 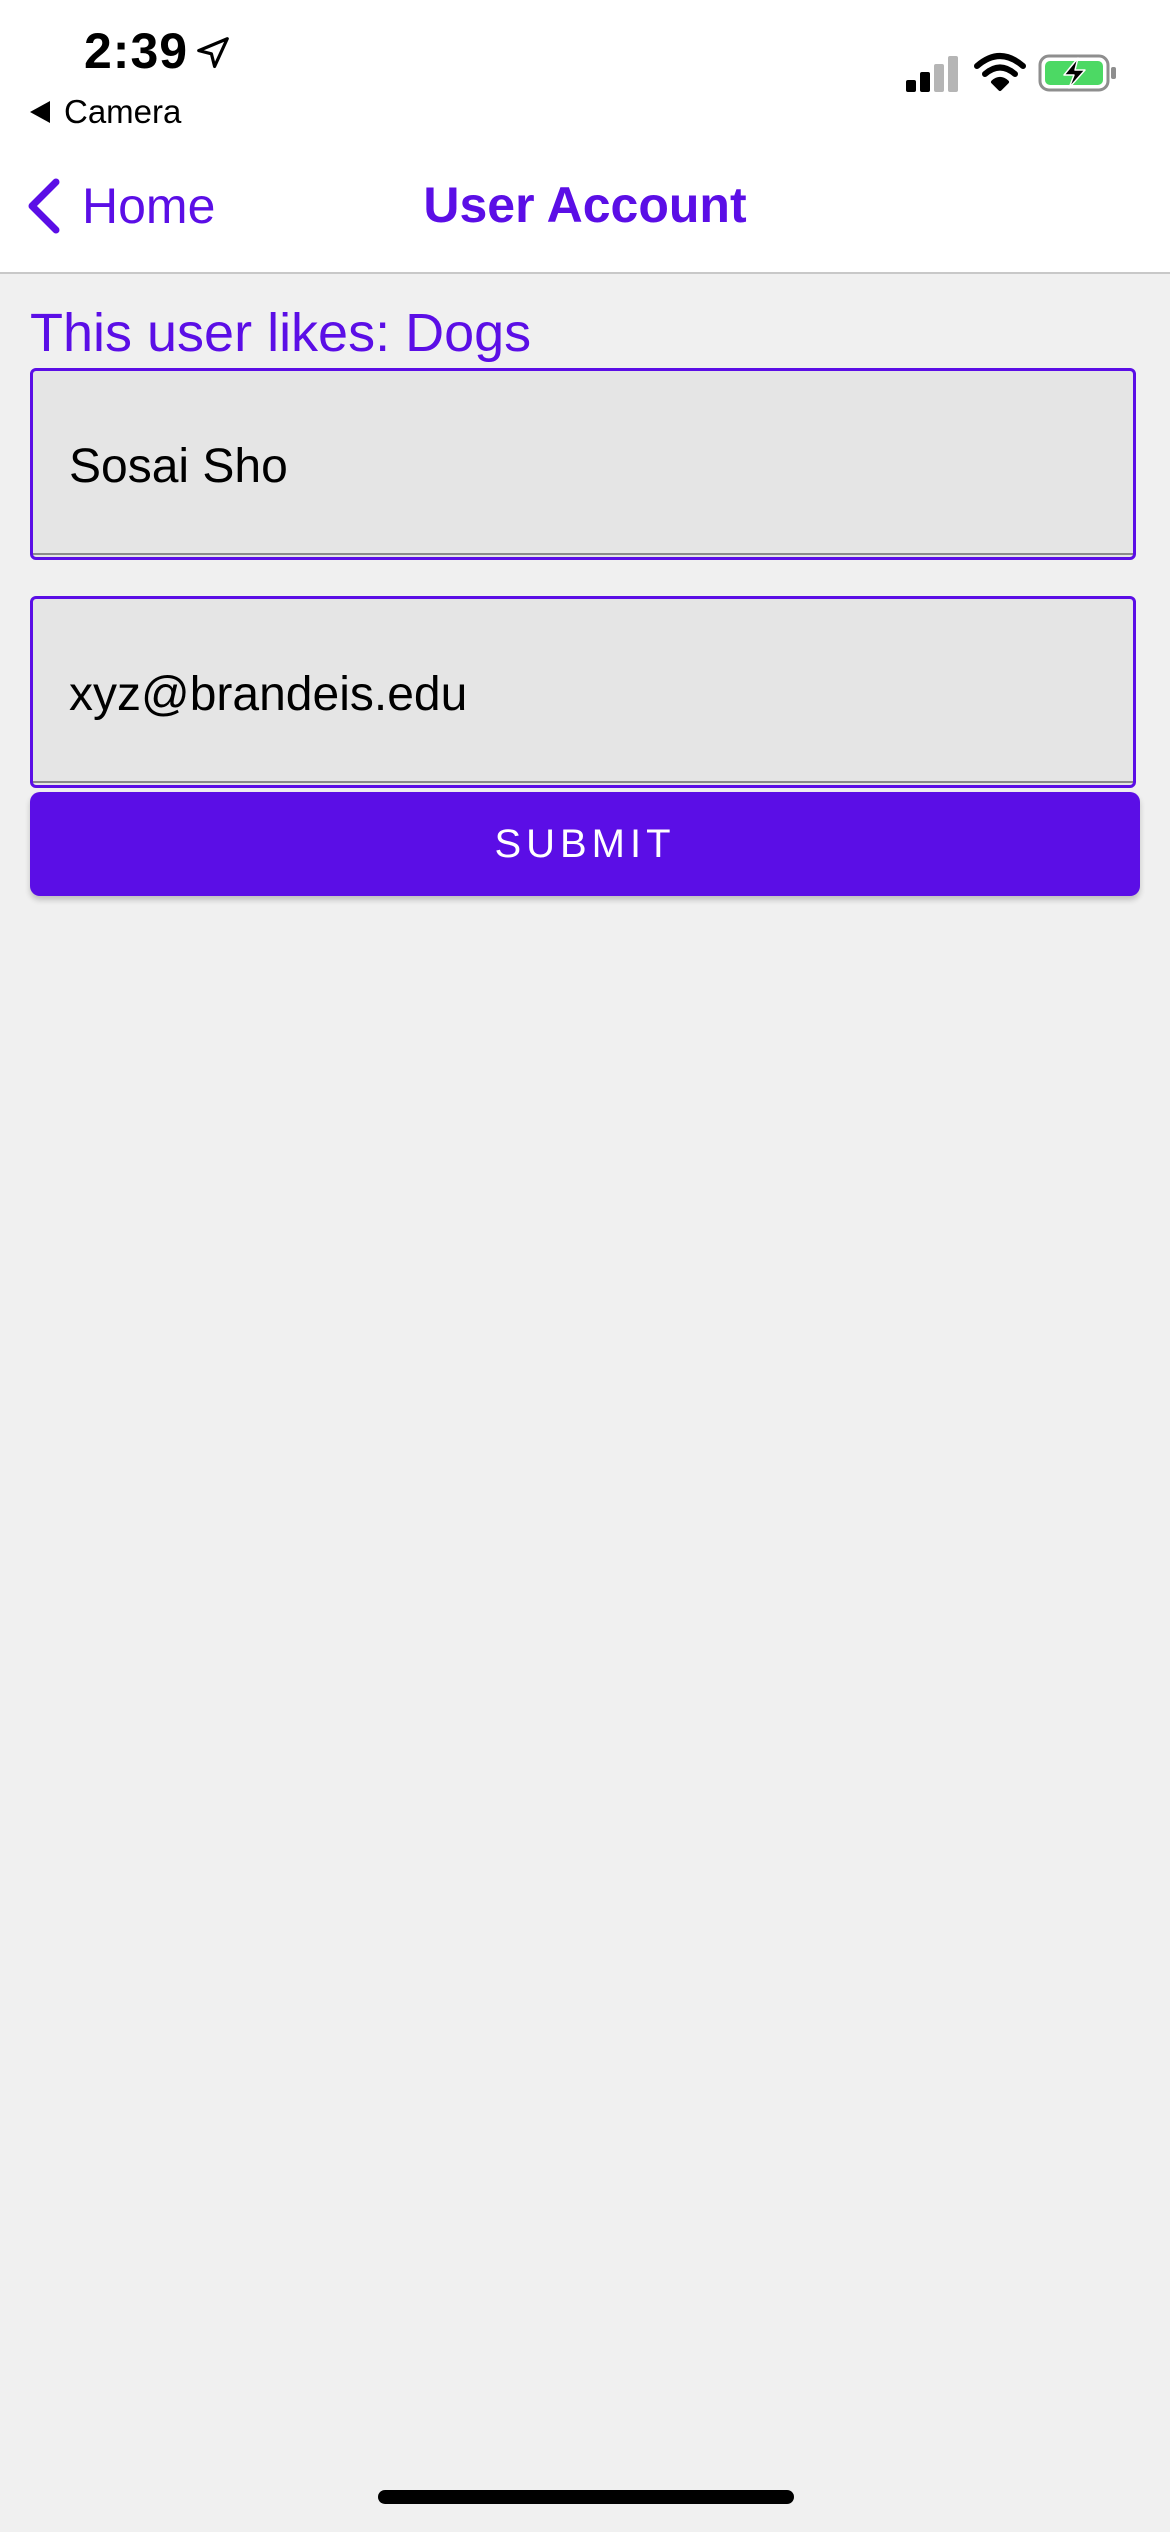 What do you see at coordinates (583, 554) in the screenshot?
I see `name-field-underline` at bounding box center [583, 554].